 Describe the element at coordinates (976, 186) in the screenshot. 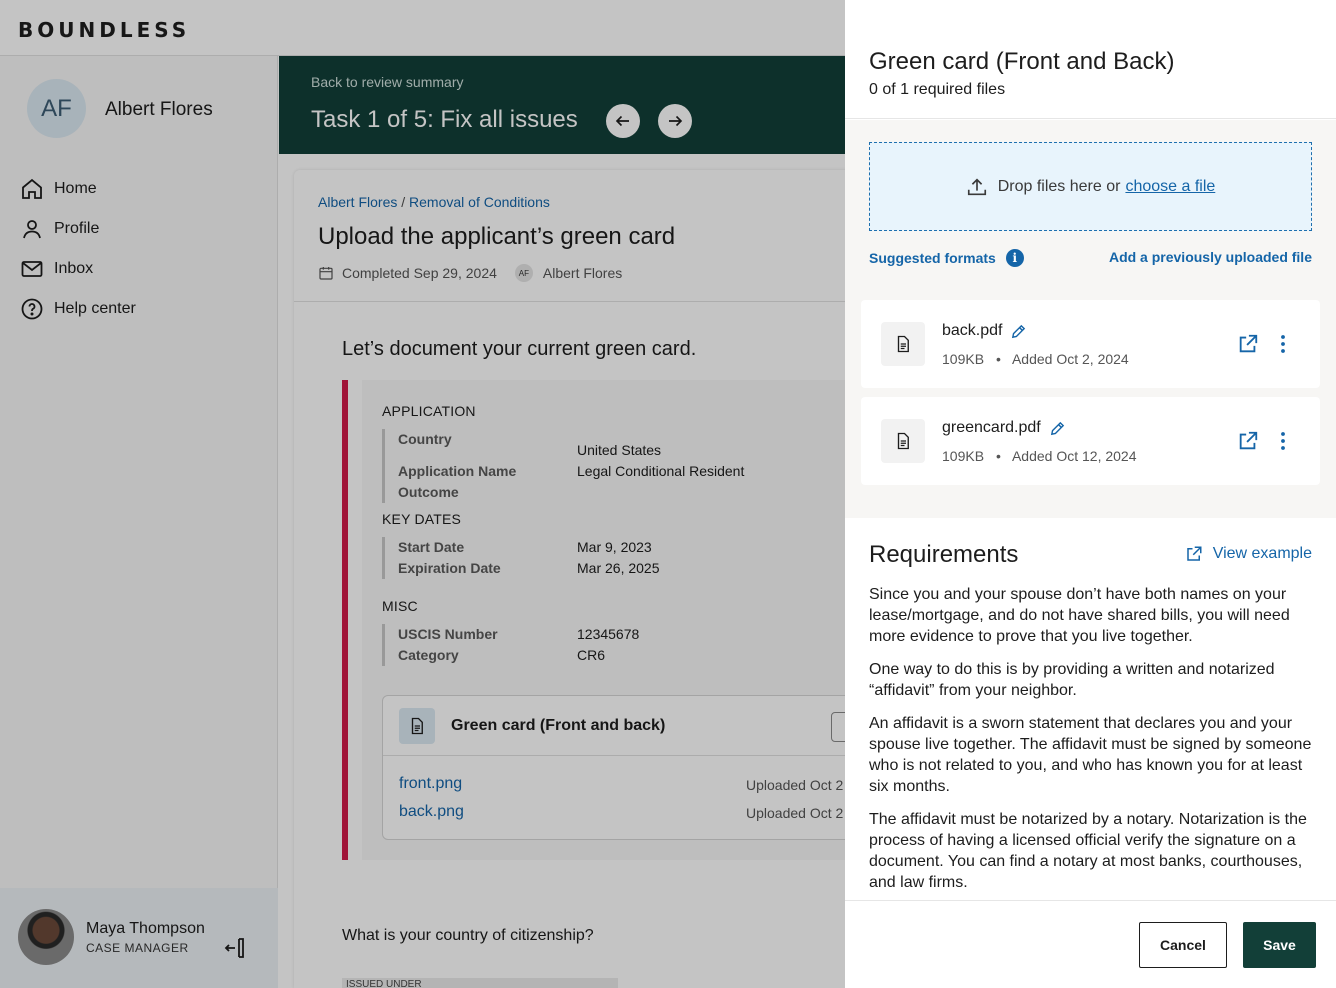

I see `upload-icon` at that location.